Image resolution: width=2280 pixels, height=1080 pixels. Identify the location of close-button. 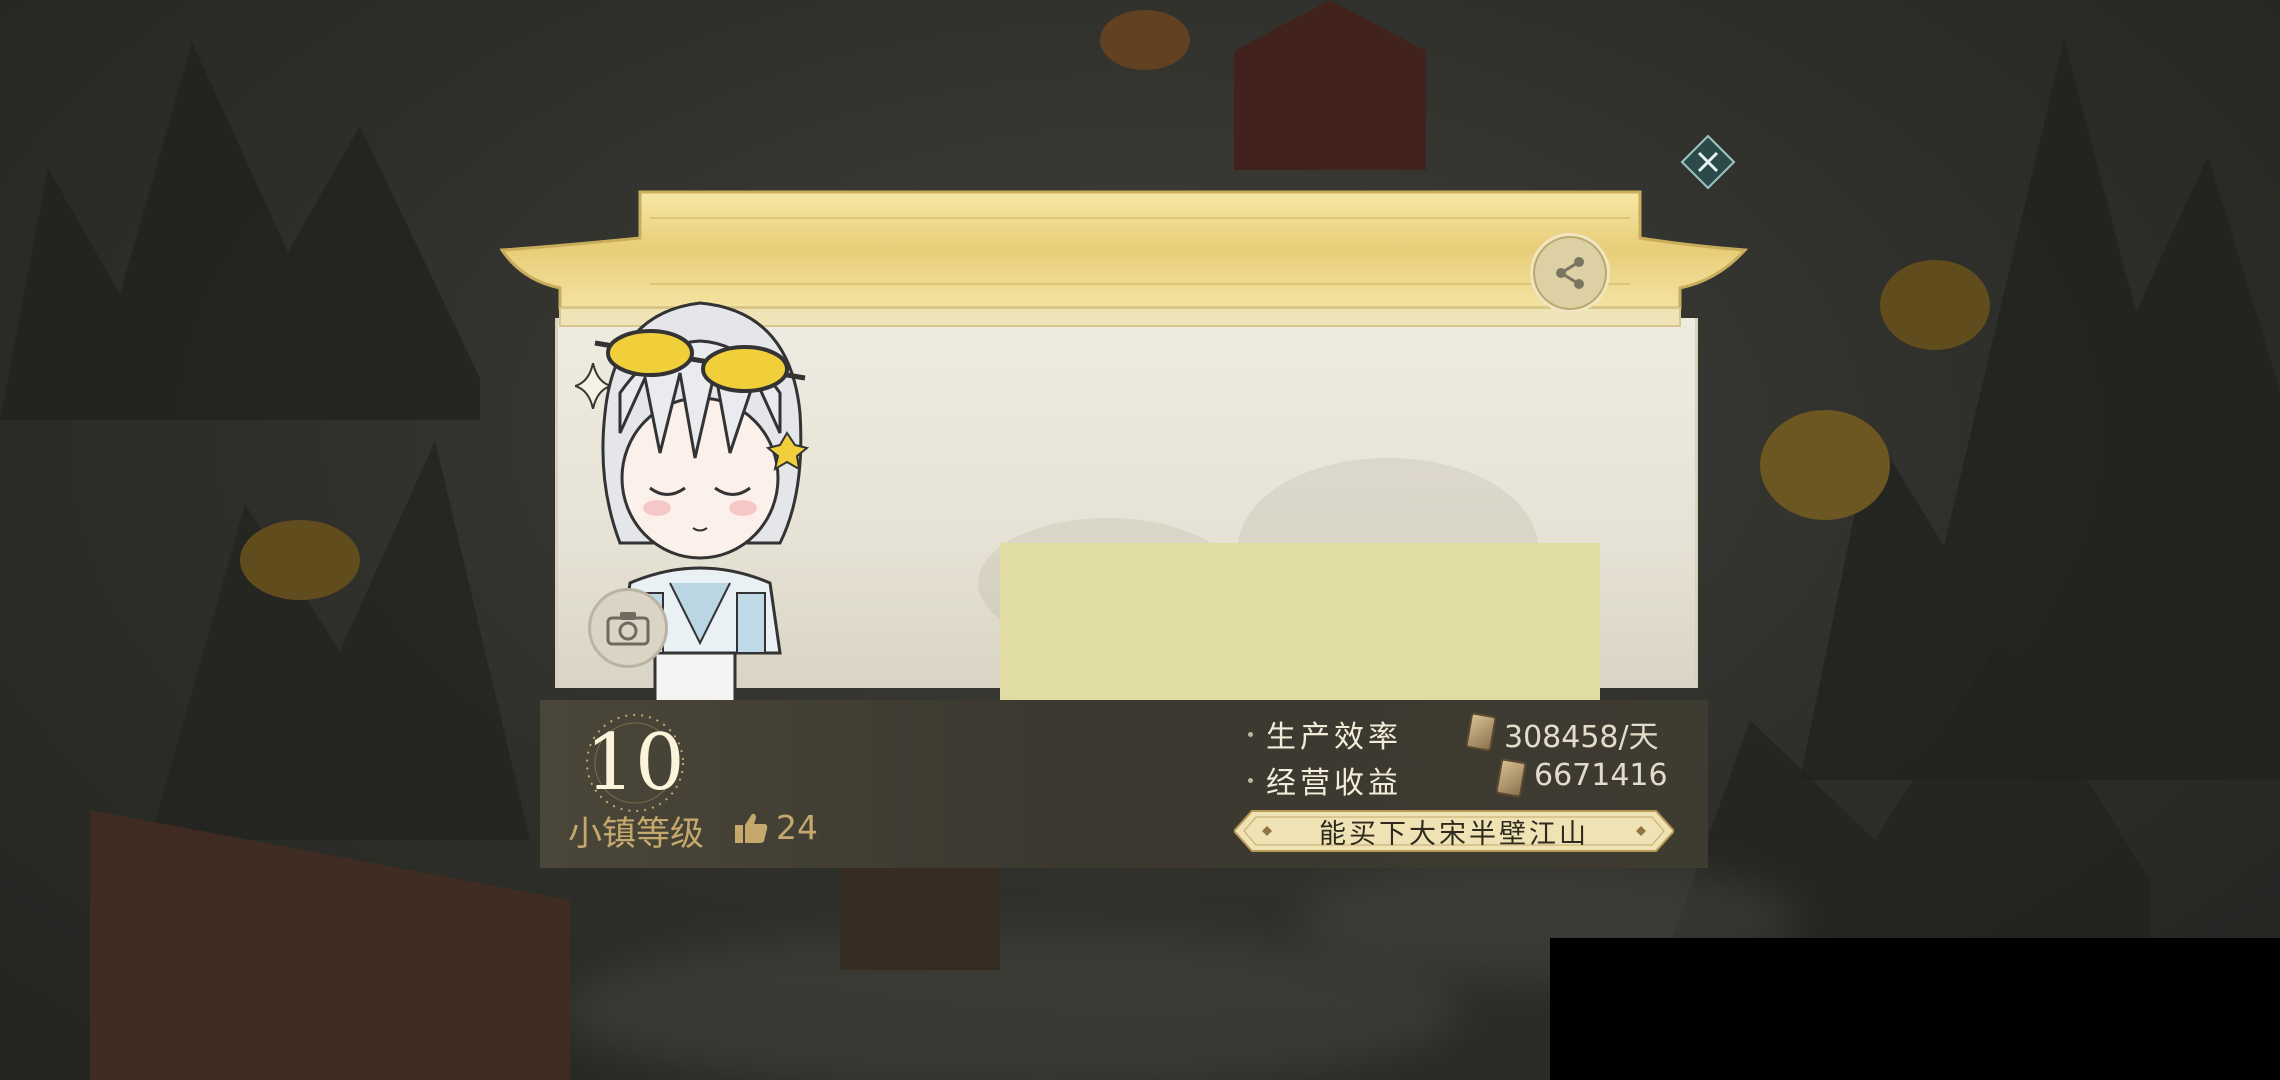
(1708, 162).